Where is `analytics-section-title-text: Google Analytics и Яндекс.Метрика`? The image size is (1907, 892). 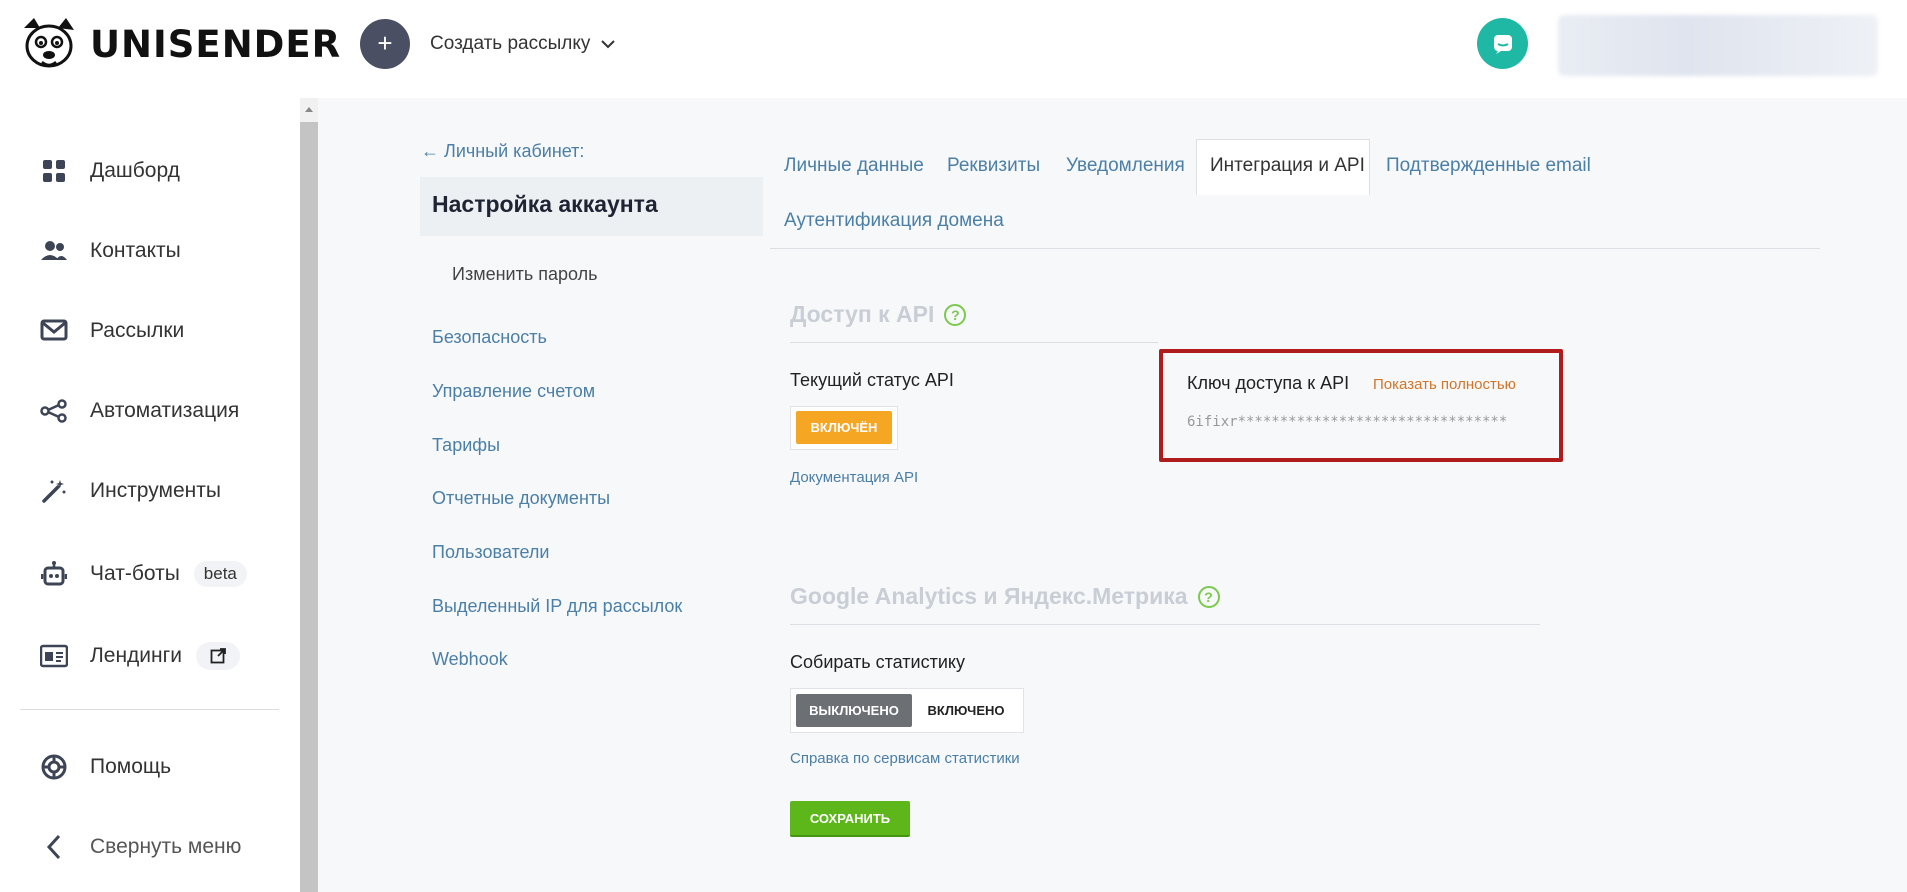
analytics-section-title-text: Google Analytics и Яндекс.Метрика is located at coordinates (989, 596).